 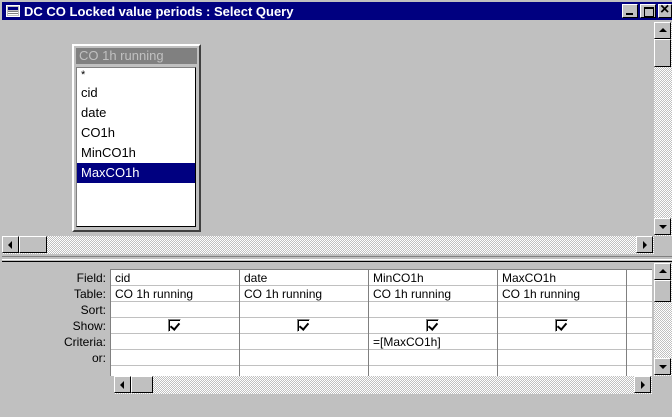 What do you see at coordinates (663, 319) in the screenshot?
I see `grid-vertical-scrollbar` at bounding box center [663, 319].